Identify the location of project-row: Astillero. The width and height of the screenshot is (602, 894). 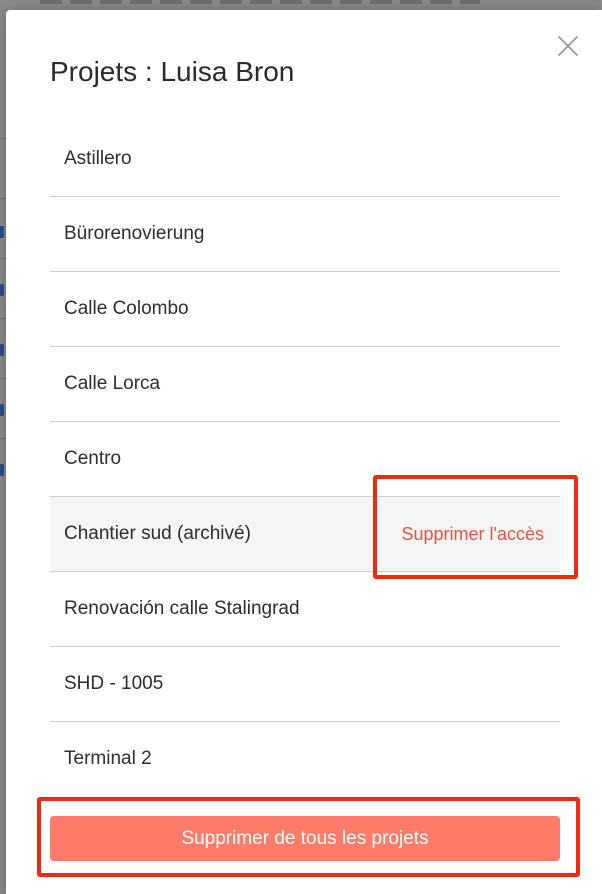
(305, 159).